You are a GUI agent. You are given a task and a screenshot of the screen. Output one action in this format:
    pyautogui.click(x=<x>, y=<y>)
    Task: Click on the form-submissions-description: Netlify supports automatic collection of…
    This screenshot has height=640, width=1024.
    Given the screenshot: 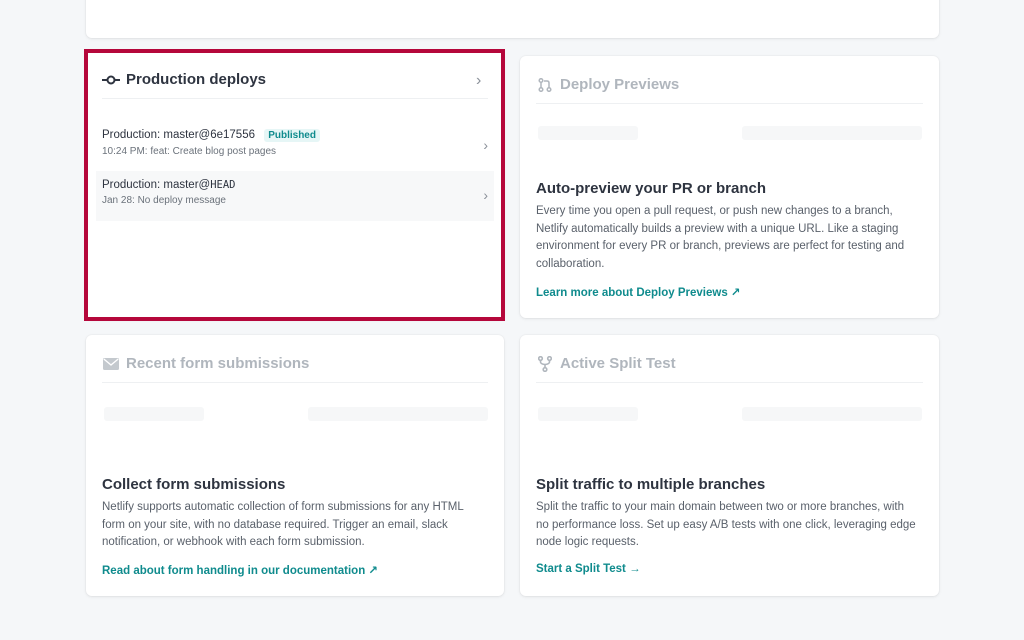 What is the action you would take?
    pyautogui.click(x=283, y=524)
    